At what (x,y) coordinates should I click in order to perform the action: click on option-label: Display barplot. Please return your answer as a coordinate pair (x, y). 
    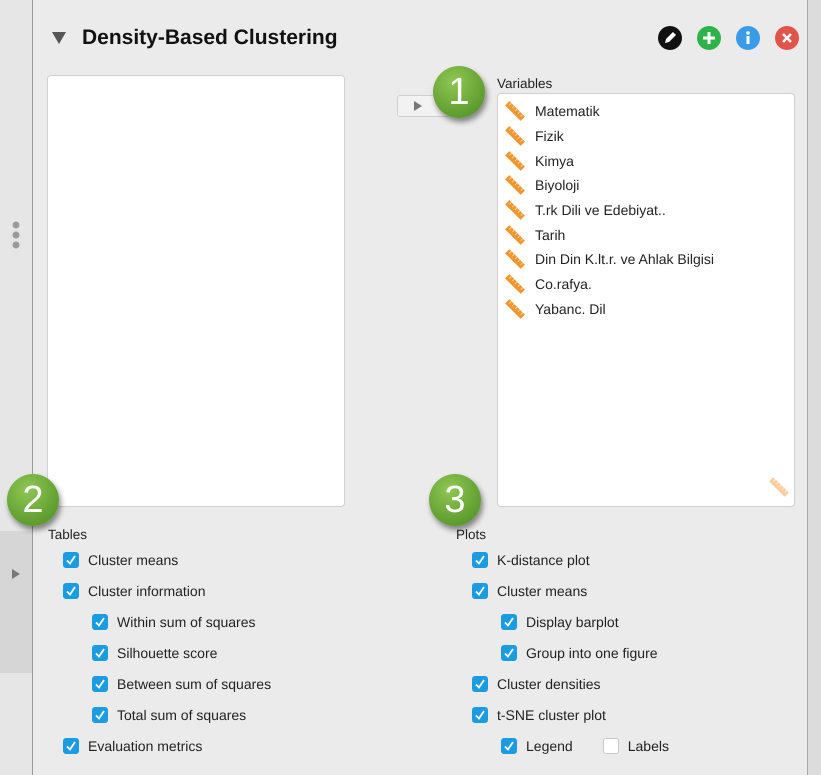
    Looking at the image, I should click on (572, 622).